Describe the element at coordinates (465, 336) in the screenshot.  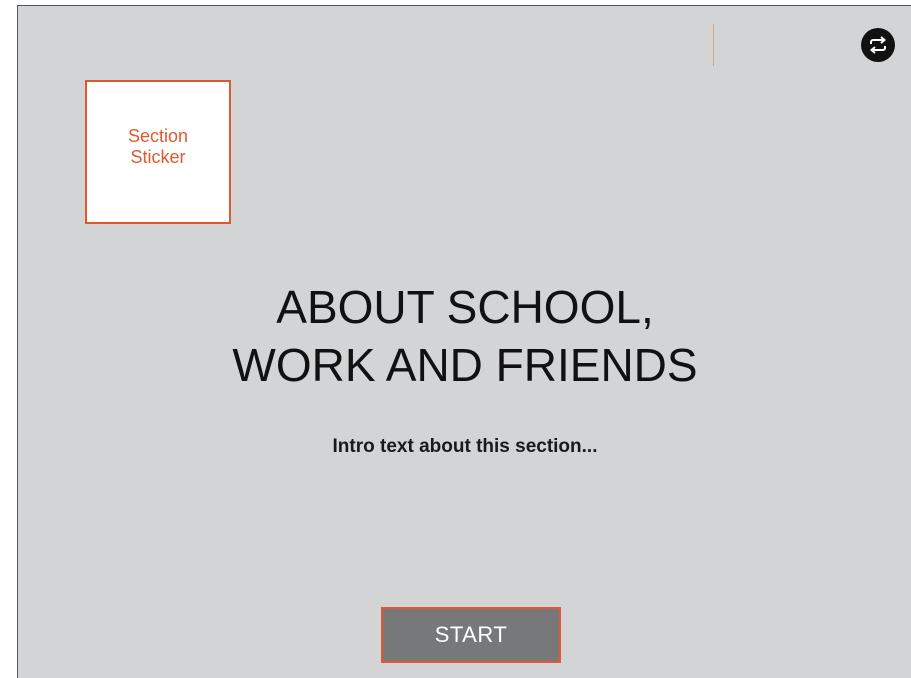
I see `page-title: ABOUT SCHOOL, WORK AND FRIENDS` at that location.